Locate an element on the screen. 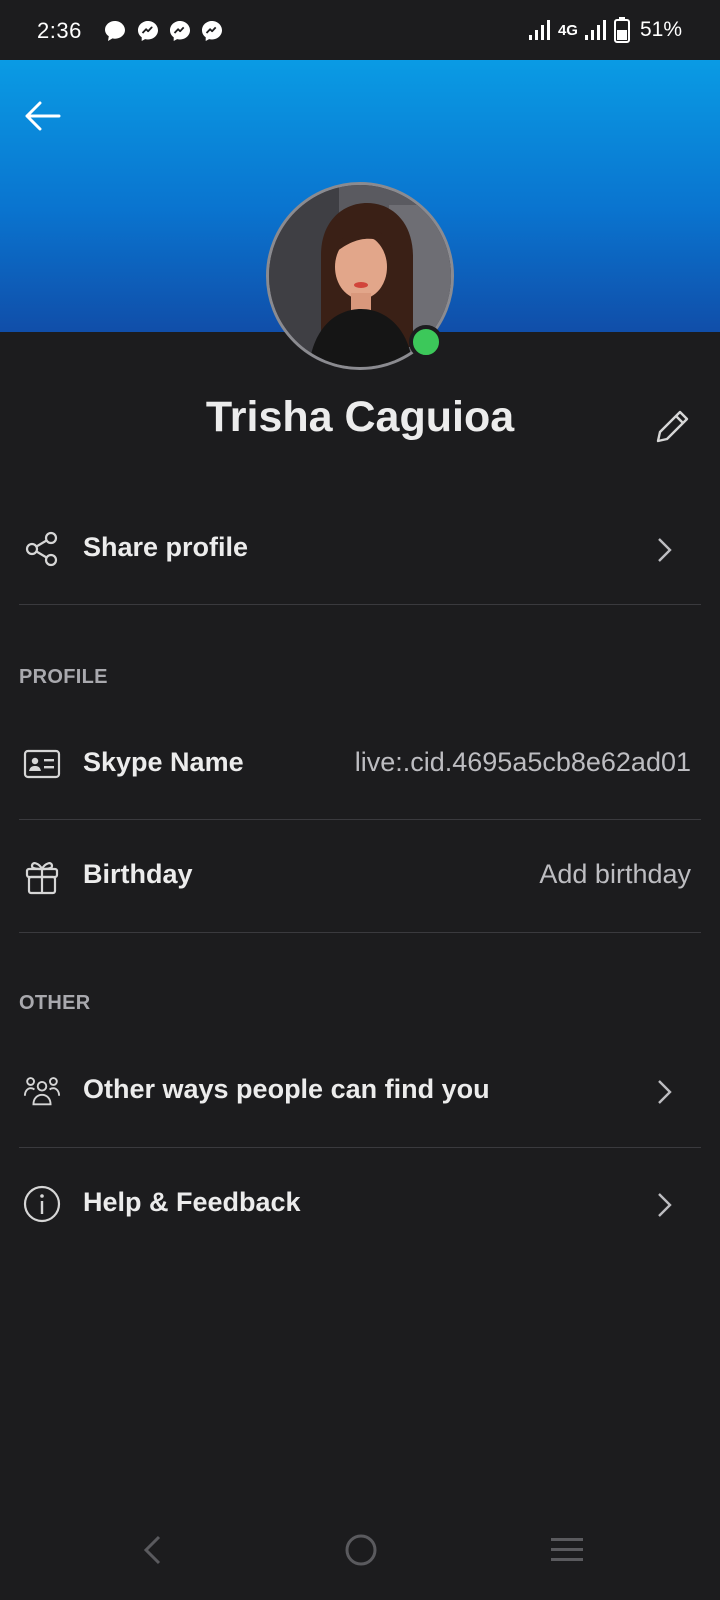 The image size is (720, 1600). network-type: 4G is located at coordinates (567, 30).